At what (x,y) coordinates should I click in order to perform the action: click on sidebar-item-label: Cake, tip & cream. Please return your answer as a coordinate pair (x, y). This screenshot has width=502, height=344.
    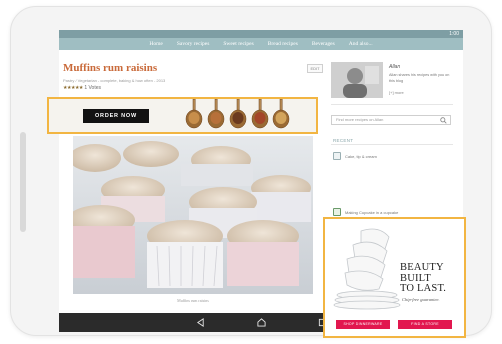
    Looking at the image, I should click on (361, 156).